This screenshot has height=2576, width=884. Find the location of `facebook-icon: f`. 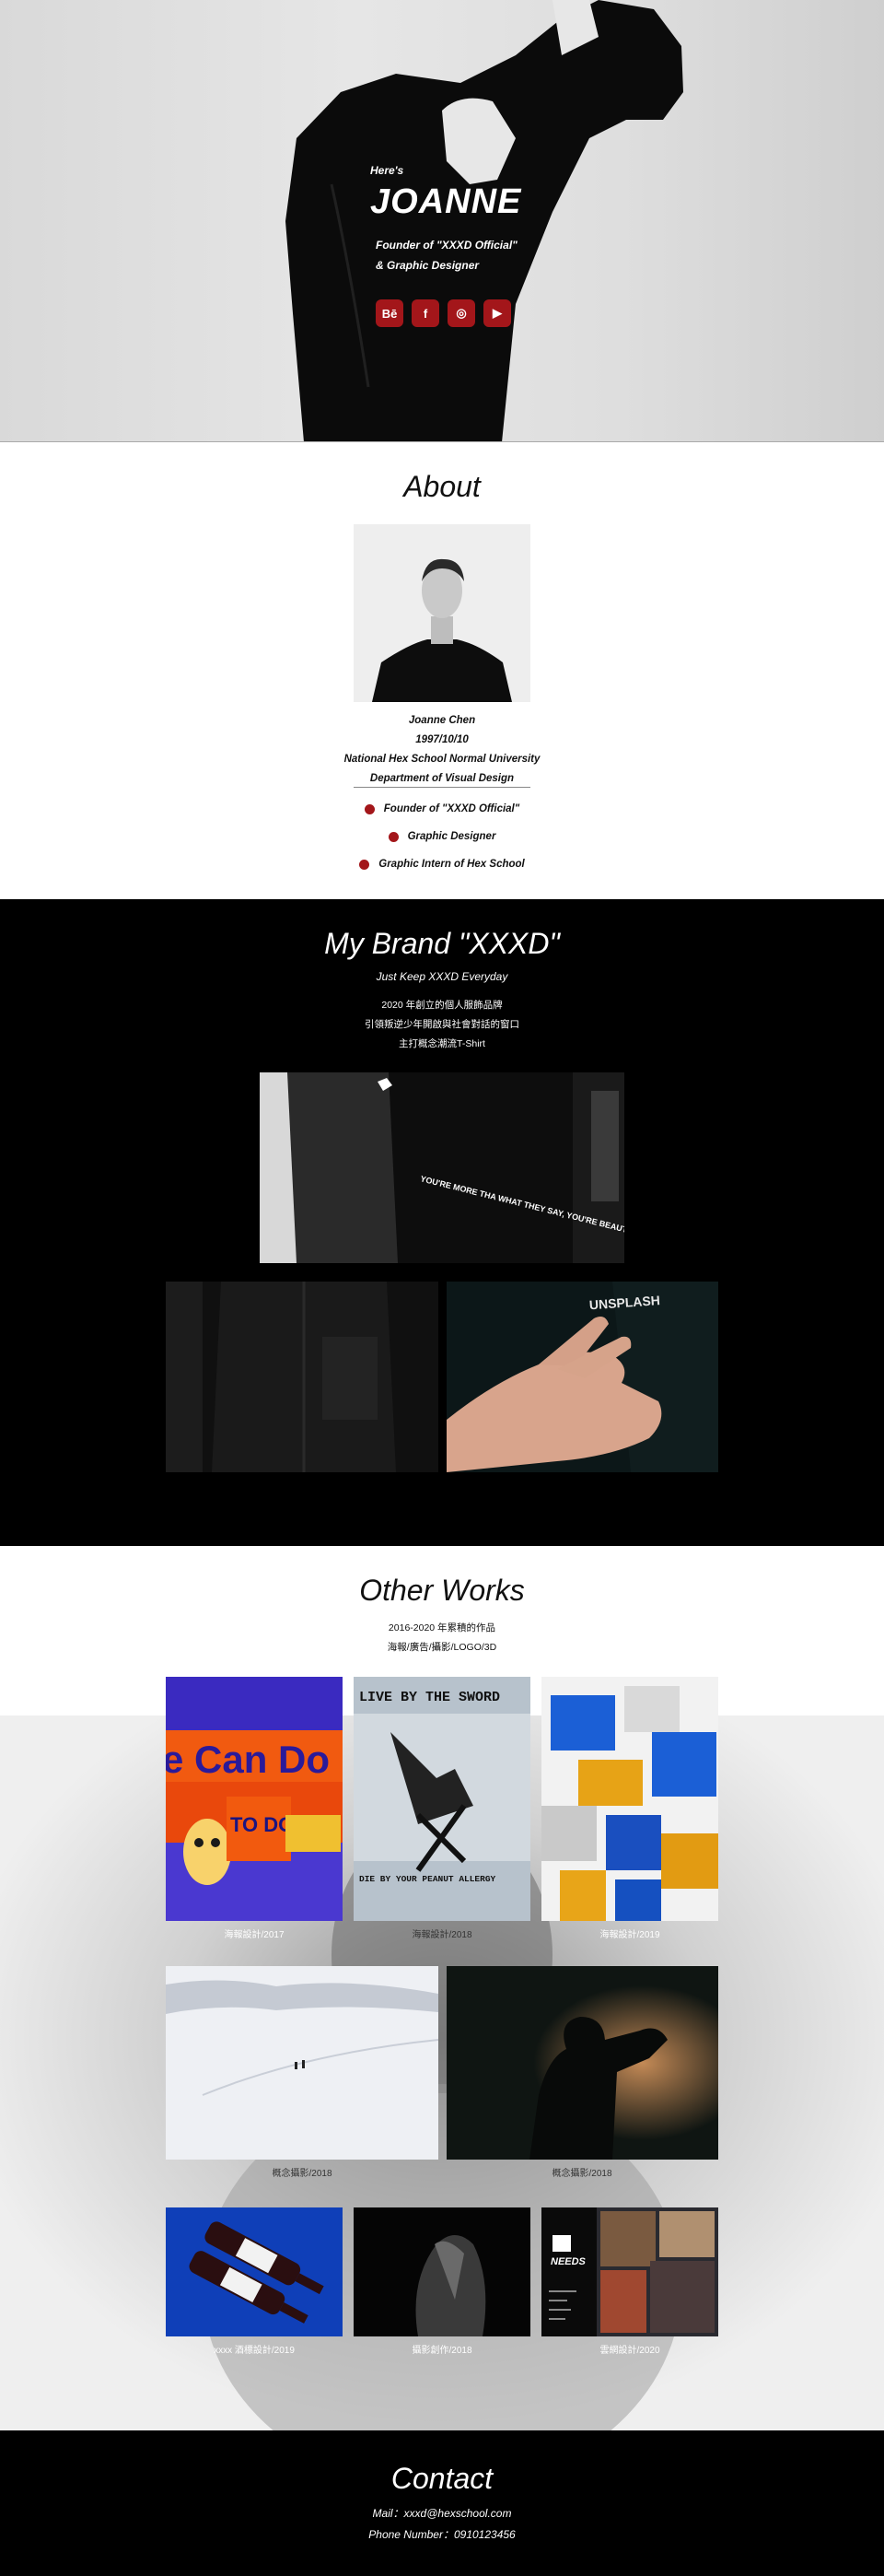

facebook-icon: f is located at coordinates (425, 313).